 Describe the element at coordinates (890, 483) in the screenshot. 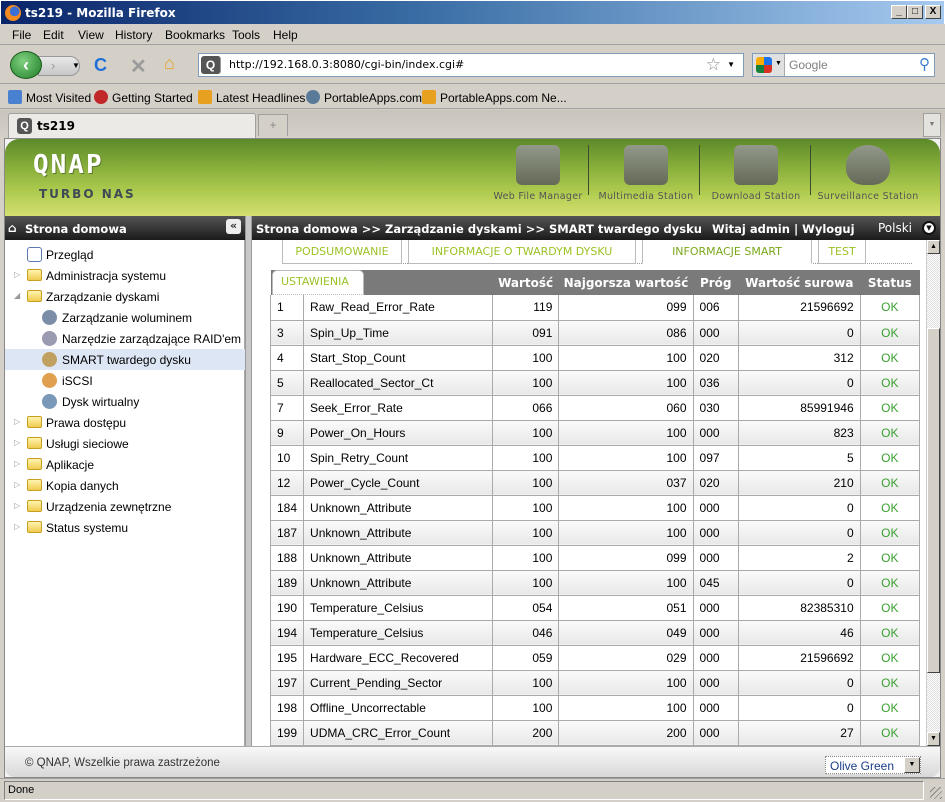

I see `status-badge: OK` at that location.